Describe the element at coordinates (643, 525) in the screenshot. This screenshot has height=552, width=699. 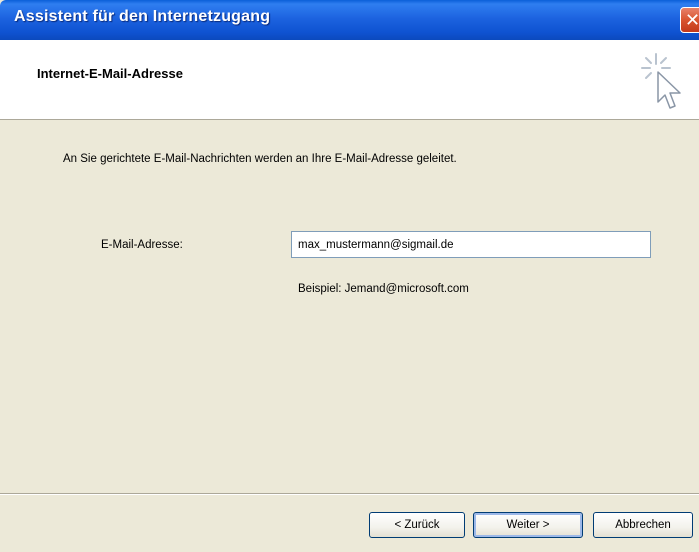
I see `cancel-button: Abbrechen` at that location.